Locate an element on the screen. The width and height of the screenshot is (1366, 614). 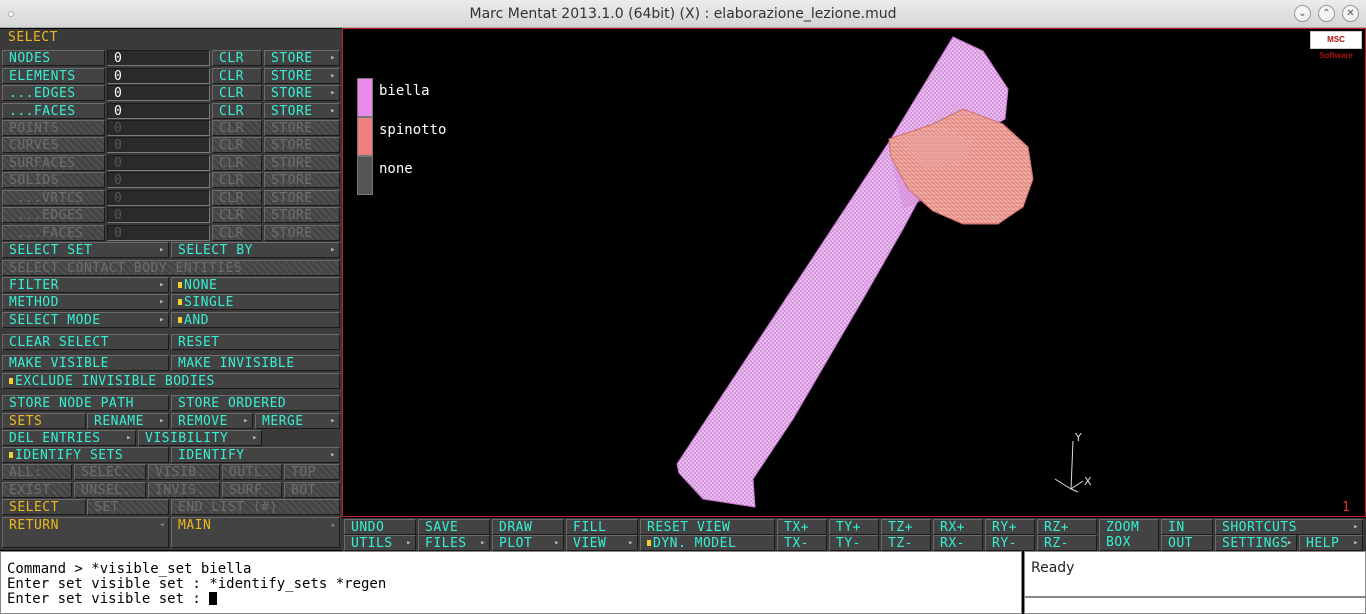
elements-count-field: 0 is located at coordinates (158, 76).